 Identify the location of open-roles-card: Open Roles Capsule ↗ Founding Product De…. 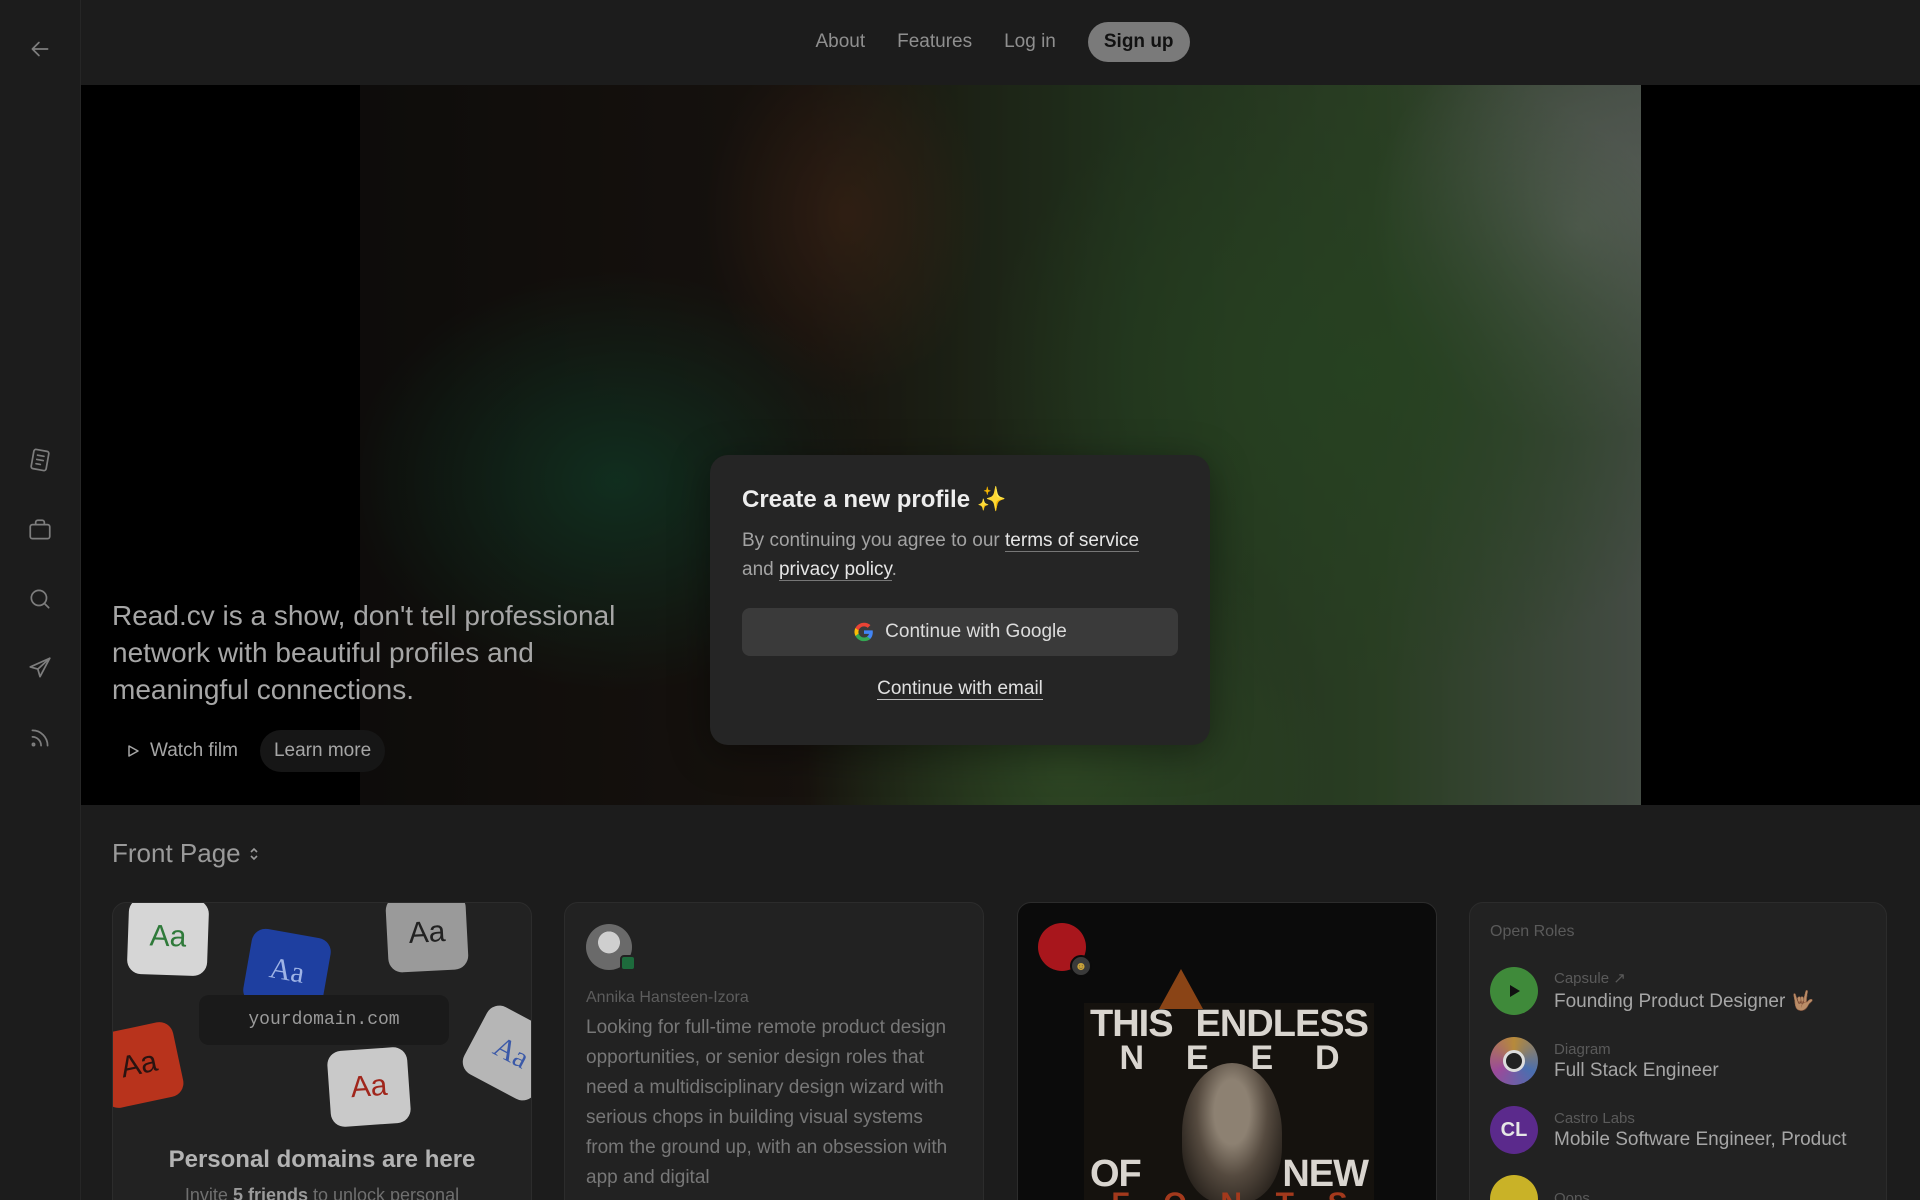
(1678, 1051).